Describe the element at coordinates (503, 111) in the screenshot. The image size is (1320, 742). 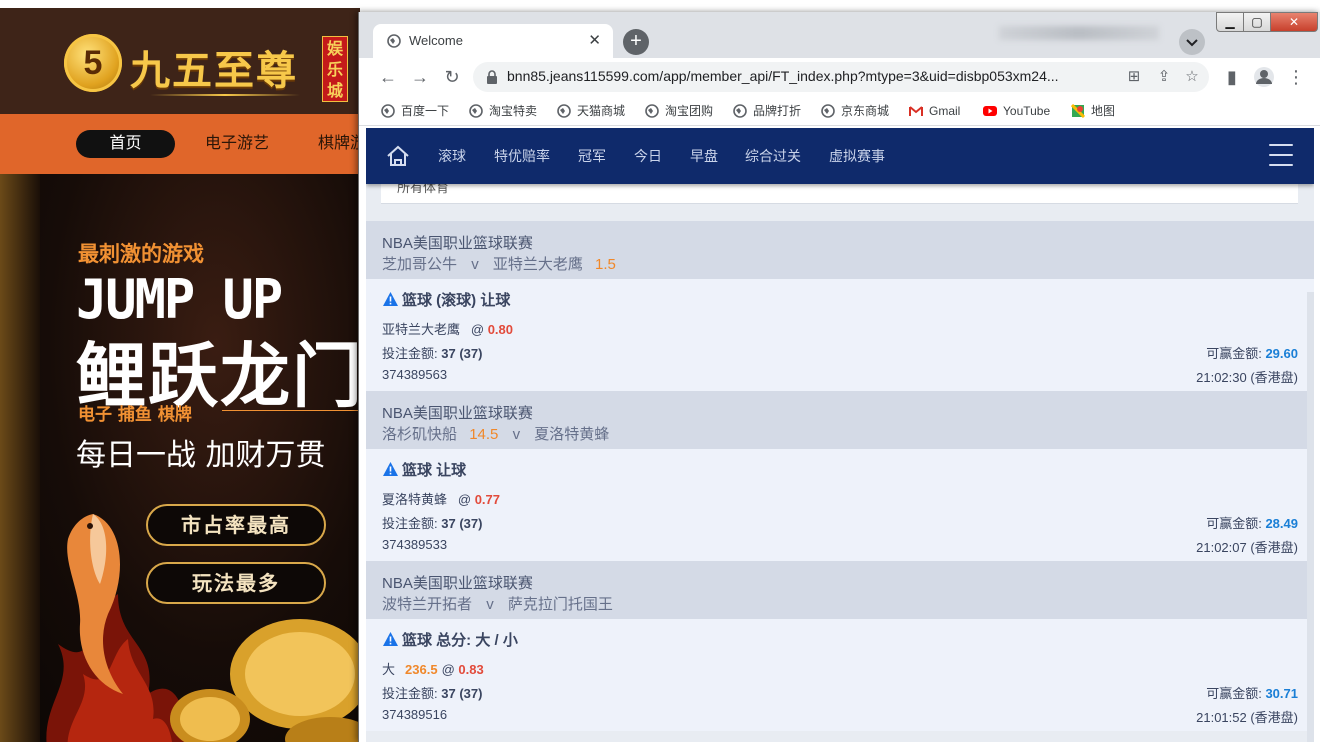
I see `bookmark-taobao-sale: 淘宝特卖` at that location.